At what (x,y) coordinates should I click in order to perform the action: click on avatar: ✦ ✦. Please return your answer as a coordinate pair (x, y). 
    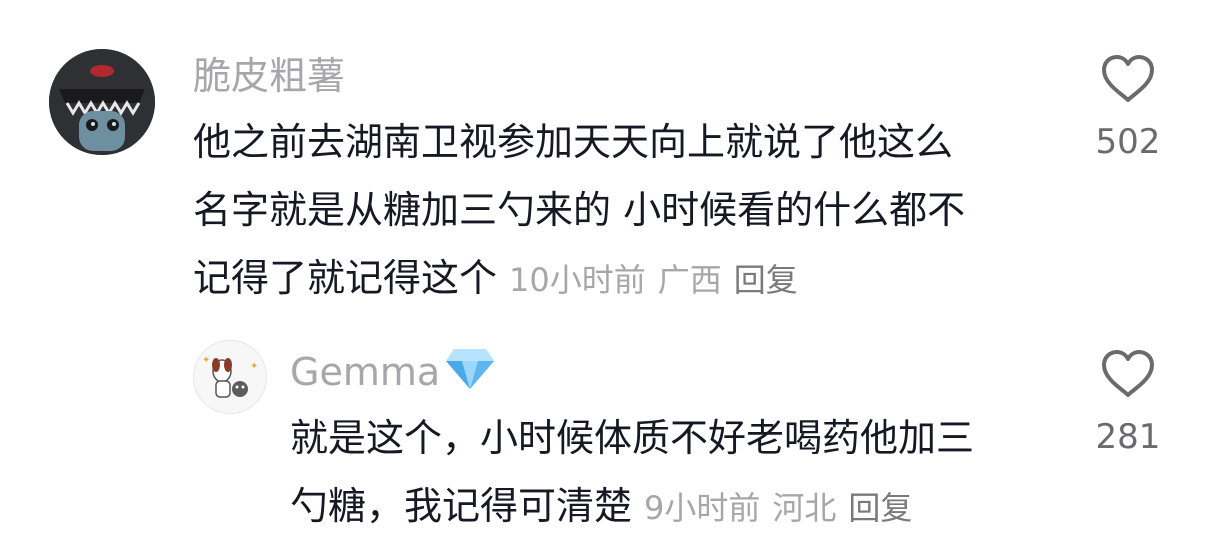
    Looking at the image, I should click on (230, 377).